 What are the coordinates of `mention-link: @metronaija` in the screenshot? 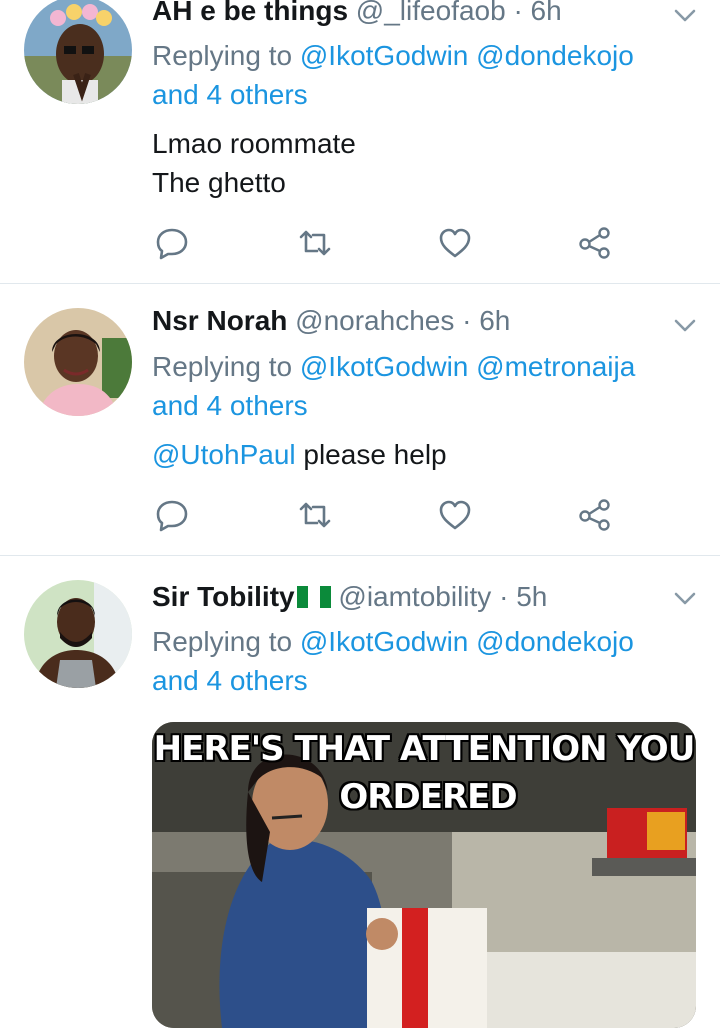 It's located at (555, 366).